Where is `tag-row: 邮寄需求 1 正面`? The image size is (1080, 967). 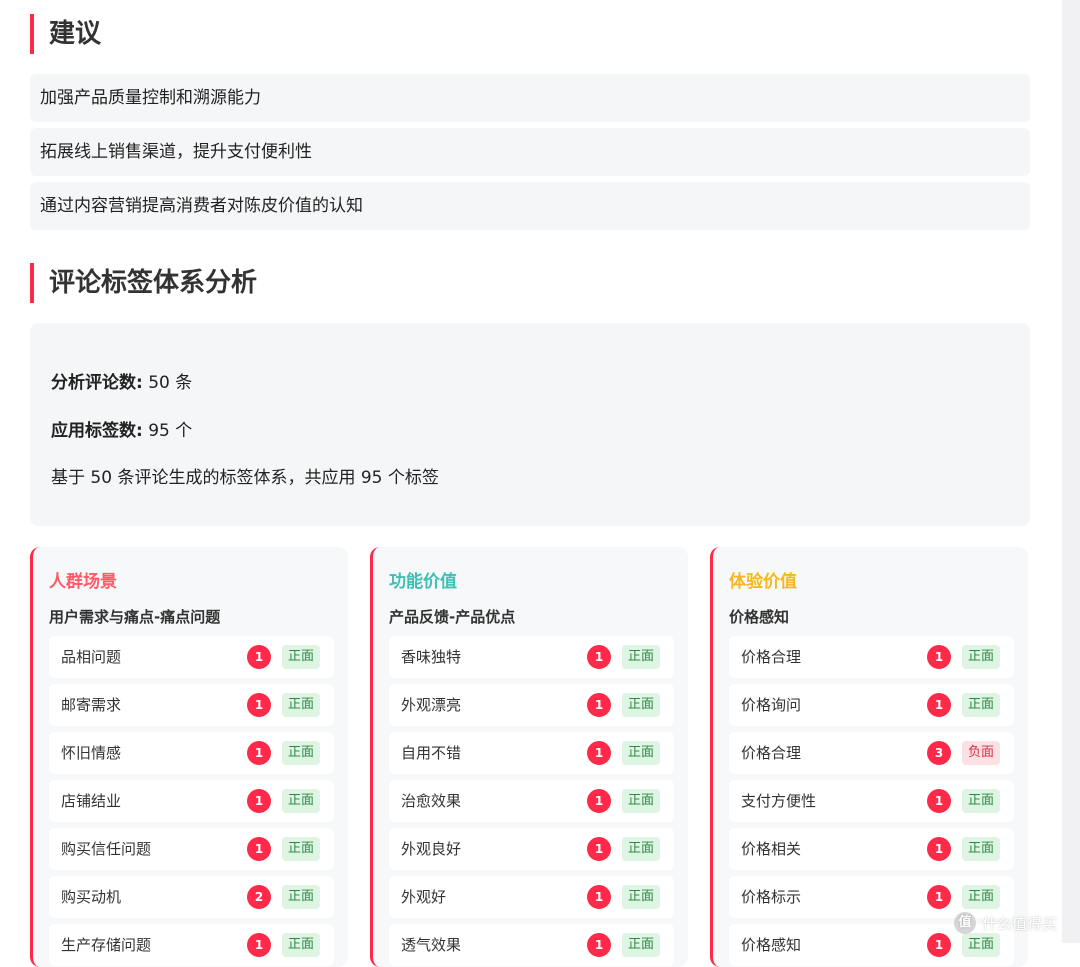
tag-row: 邮寄需求 1 正面 is located at coordinates (191, 705).